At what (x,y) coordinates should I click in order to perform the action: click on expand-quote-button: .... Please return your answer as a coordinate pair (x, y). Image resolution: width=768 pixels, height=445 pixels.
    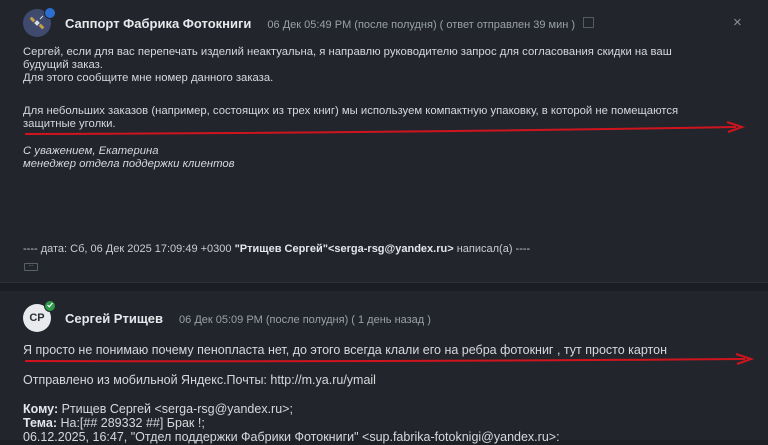
    Looking at the image, I should click on (31, 266).